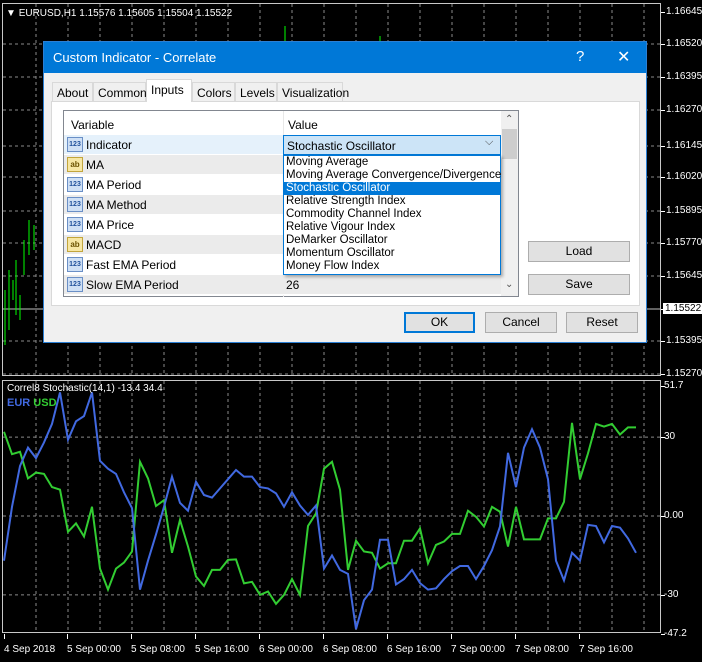 This screenshot has height=662, width=702. I want to click on scale-label: -30, so click(671, 594).